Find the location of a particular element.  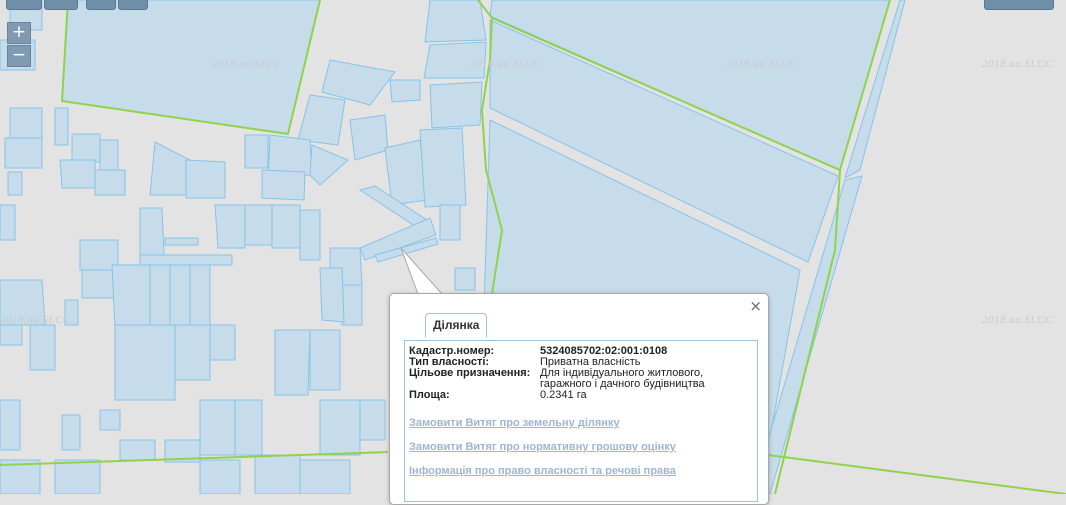

field-label: Площа: is located at coordinates (429, 395).